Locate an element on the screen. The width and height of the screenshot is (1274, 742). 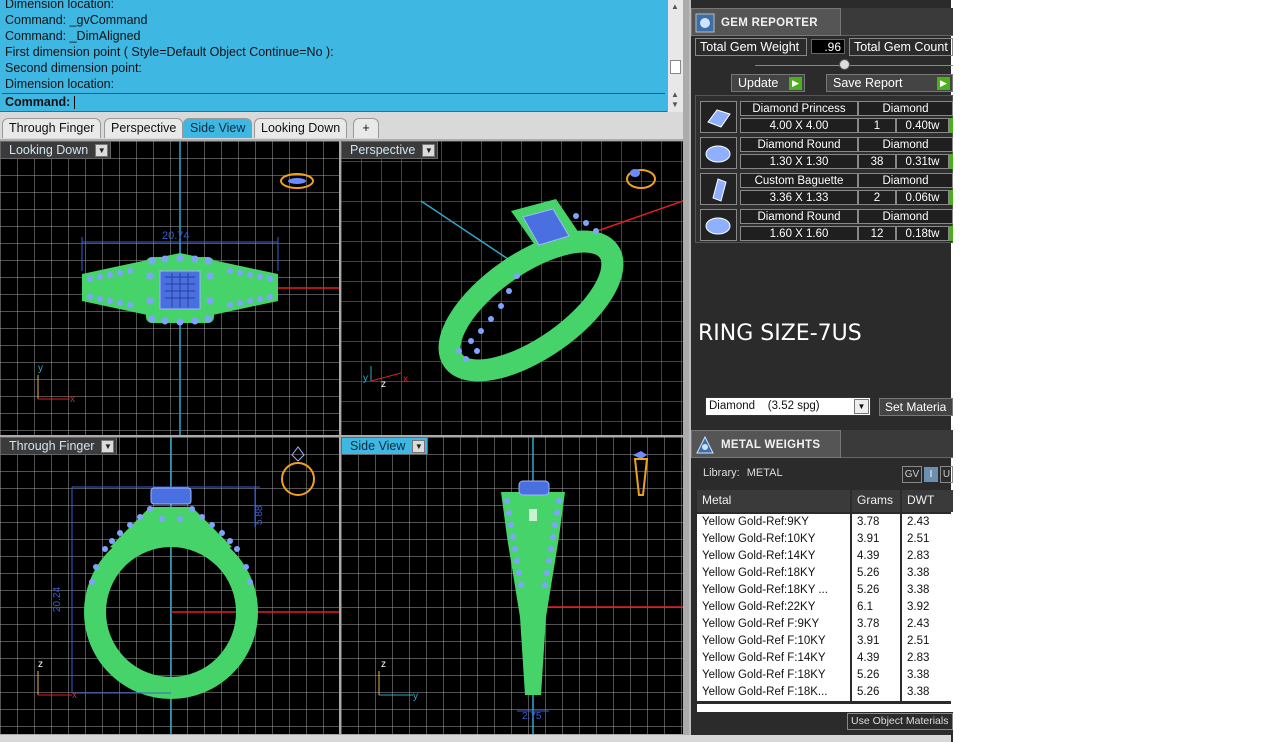
library-label: Library: is located at coordinates (721, 473).